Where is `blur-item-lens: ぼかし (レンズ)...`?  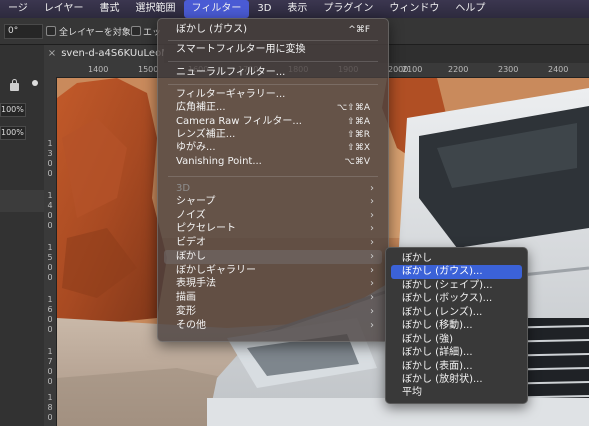 blur-item-lens: ぼかし (レンズ)... is located at coordinates (456, 313).